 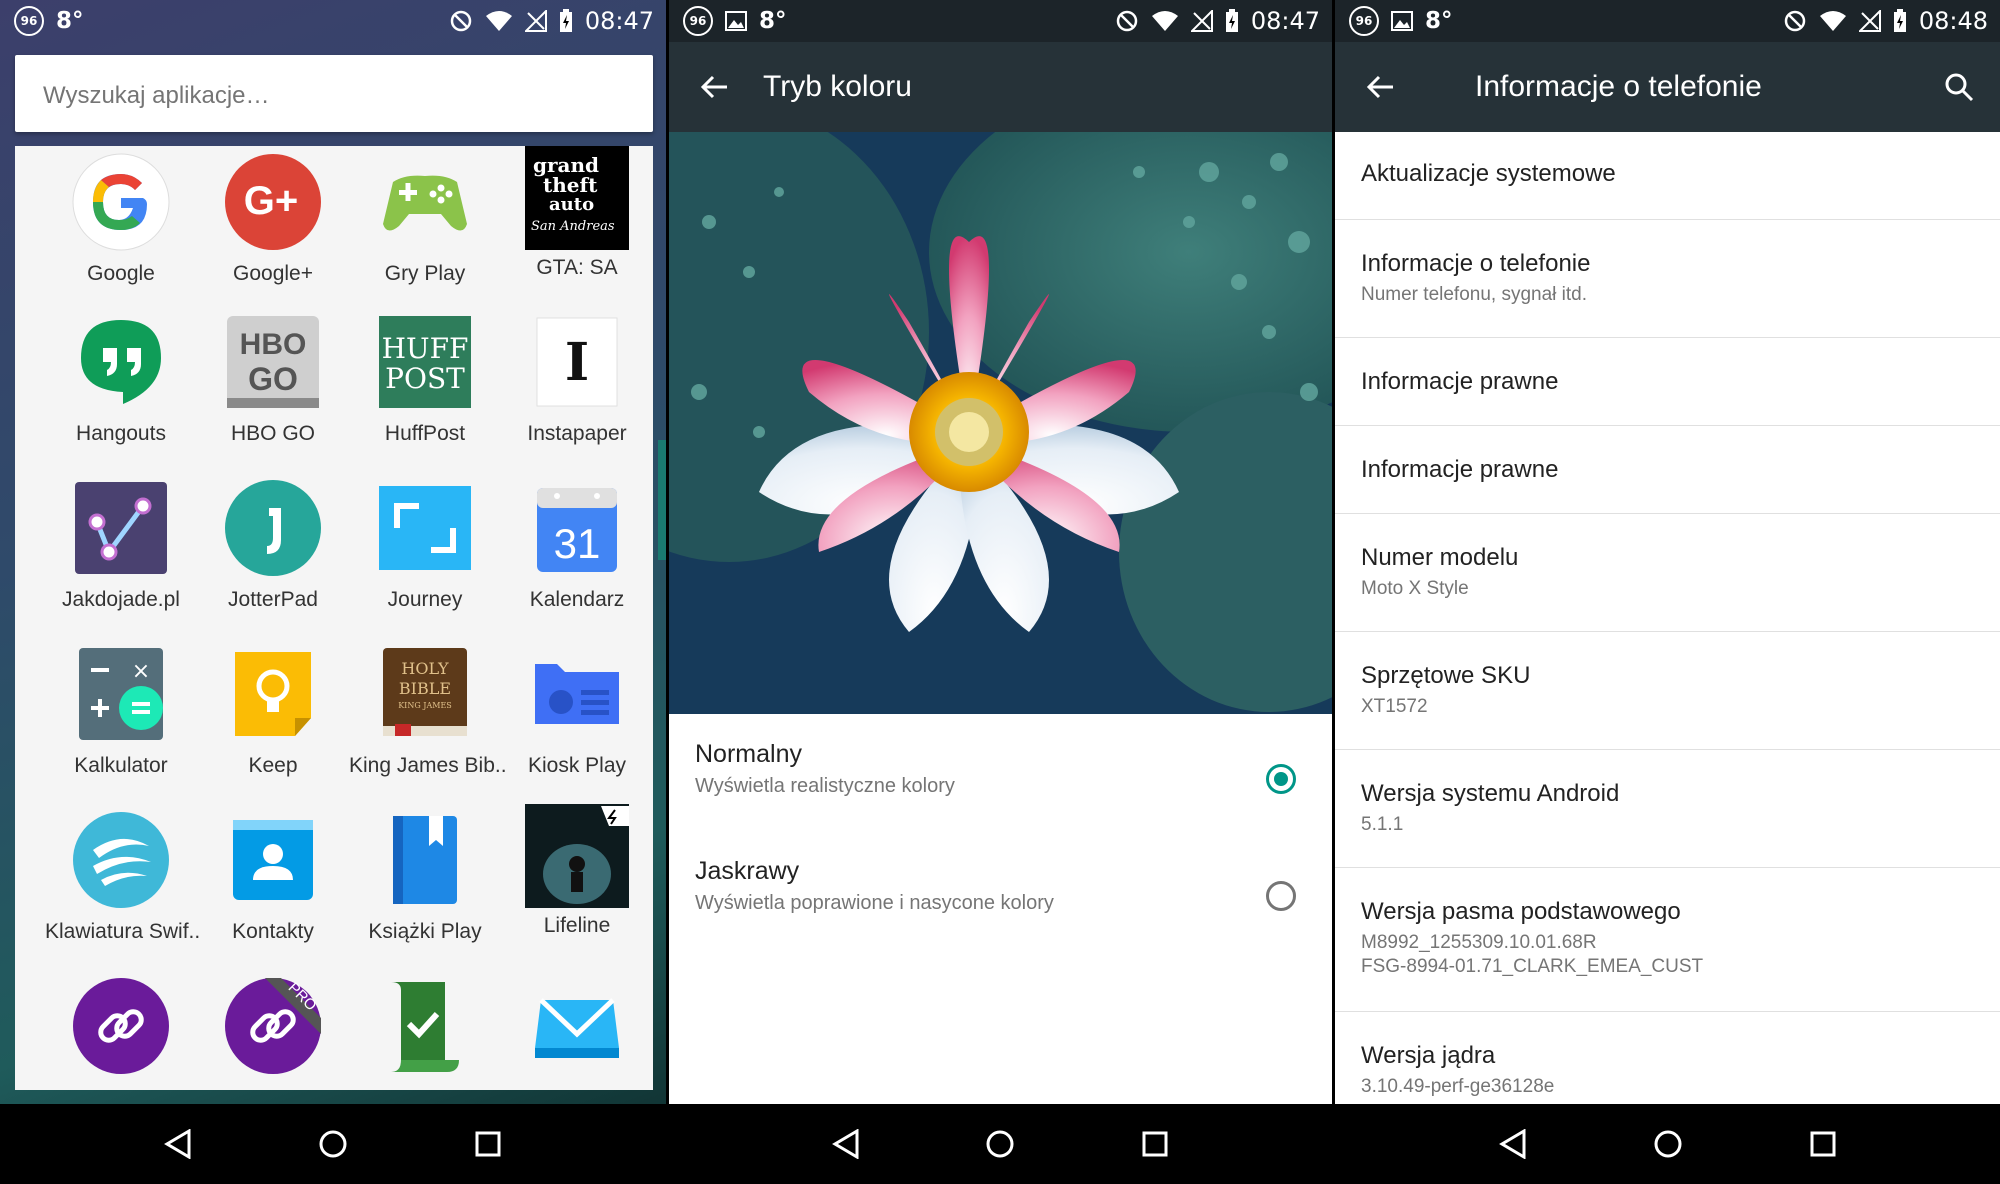 I want to click on app-calculator: × Kalkulator, so click(x=121, y=711).